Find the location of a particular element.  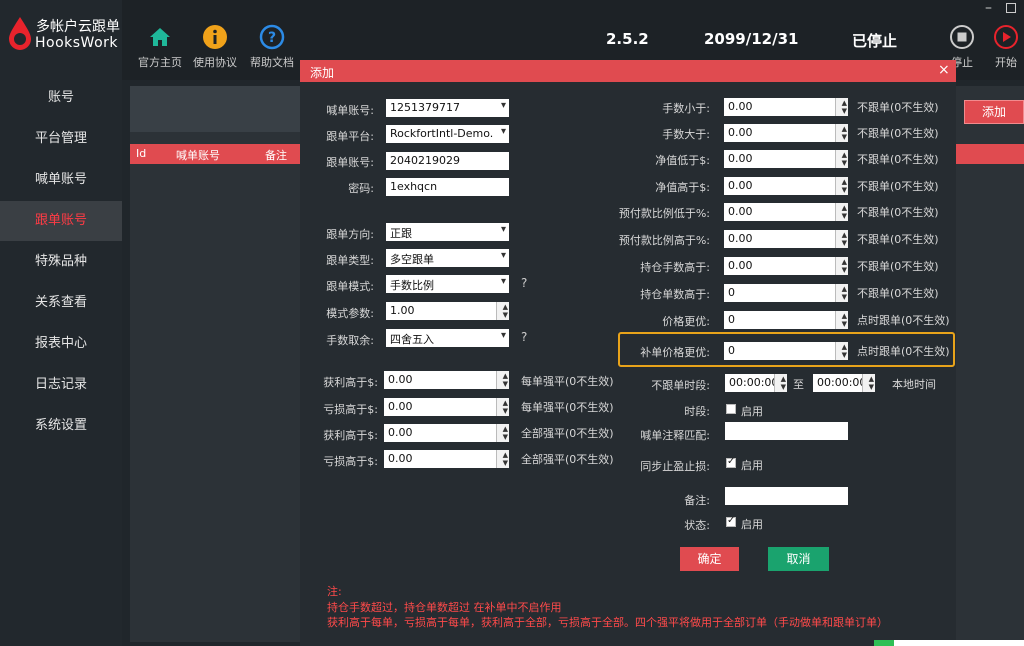

sidebar-item-signal-account: 喊单账号 is located at coordinates (61, 180).